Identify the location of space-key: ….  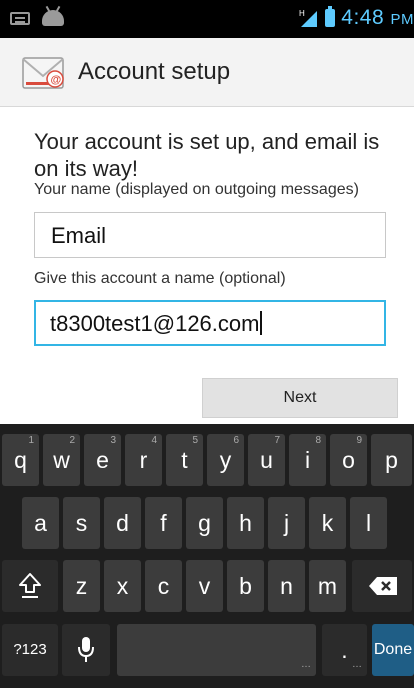
(216, 650).